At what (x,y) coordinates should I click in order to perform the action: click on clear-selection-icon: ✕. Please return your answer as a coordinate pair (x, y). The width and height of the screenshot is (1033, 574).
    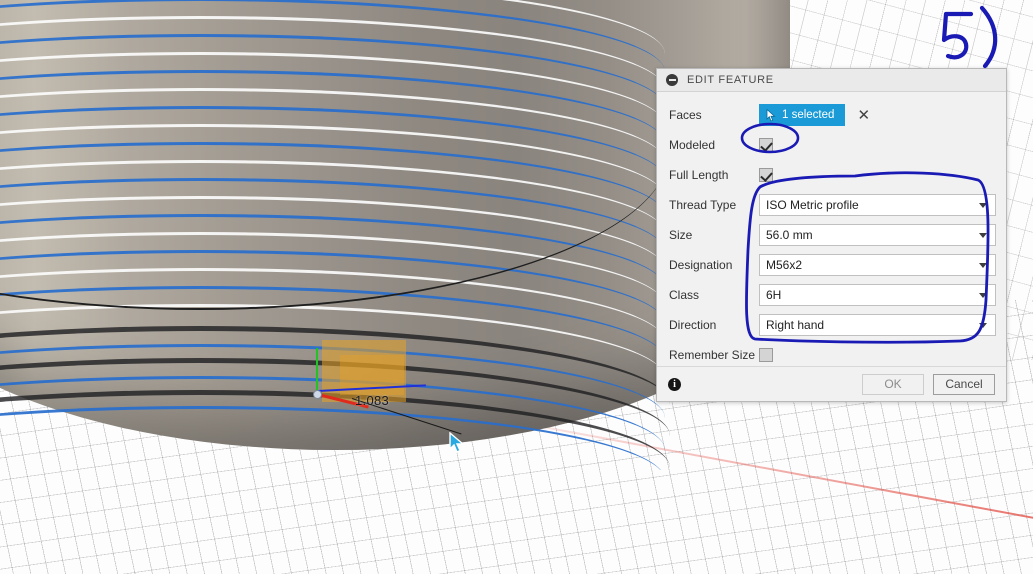
    Looking at the image, I should click on (863, 115).